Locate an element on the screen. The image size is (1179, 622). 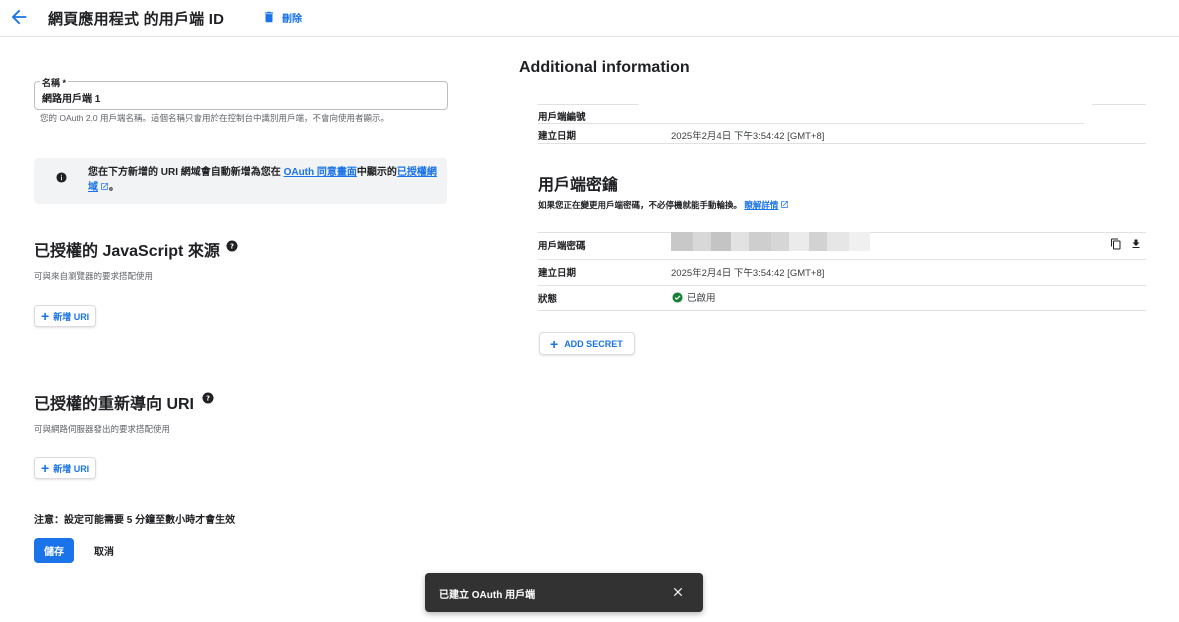
page-title: 網頁應用程式 的用戶端 ID is located at coordinates (136, 19).